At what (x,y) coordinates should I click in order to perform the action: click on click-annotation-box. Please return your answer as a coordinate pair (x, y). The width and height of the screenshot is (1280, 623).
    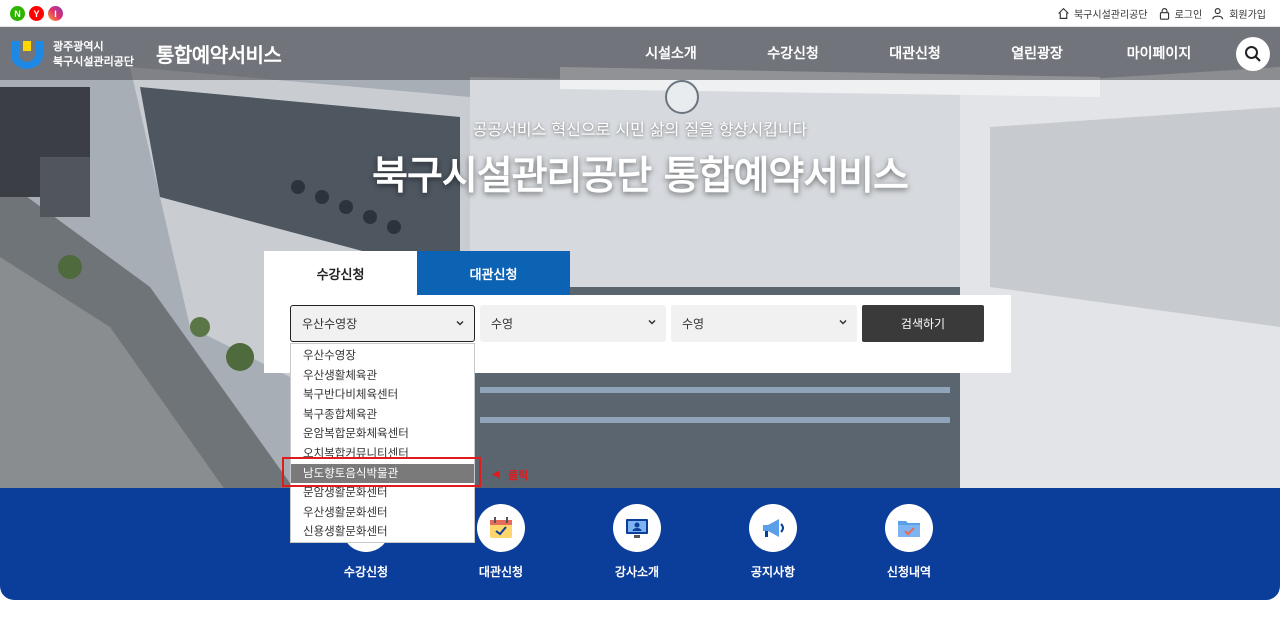
    Looking at the image, I should click on (381, 472).